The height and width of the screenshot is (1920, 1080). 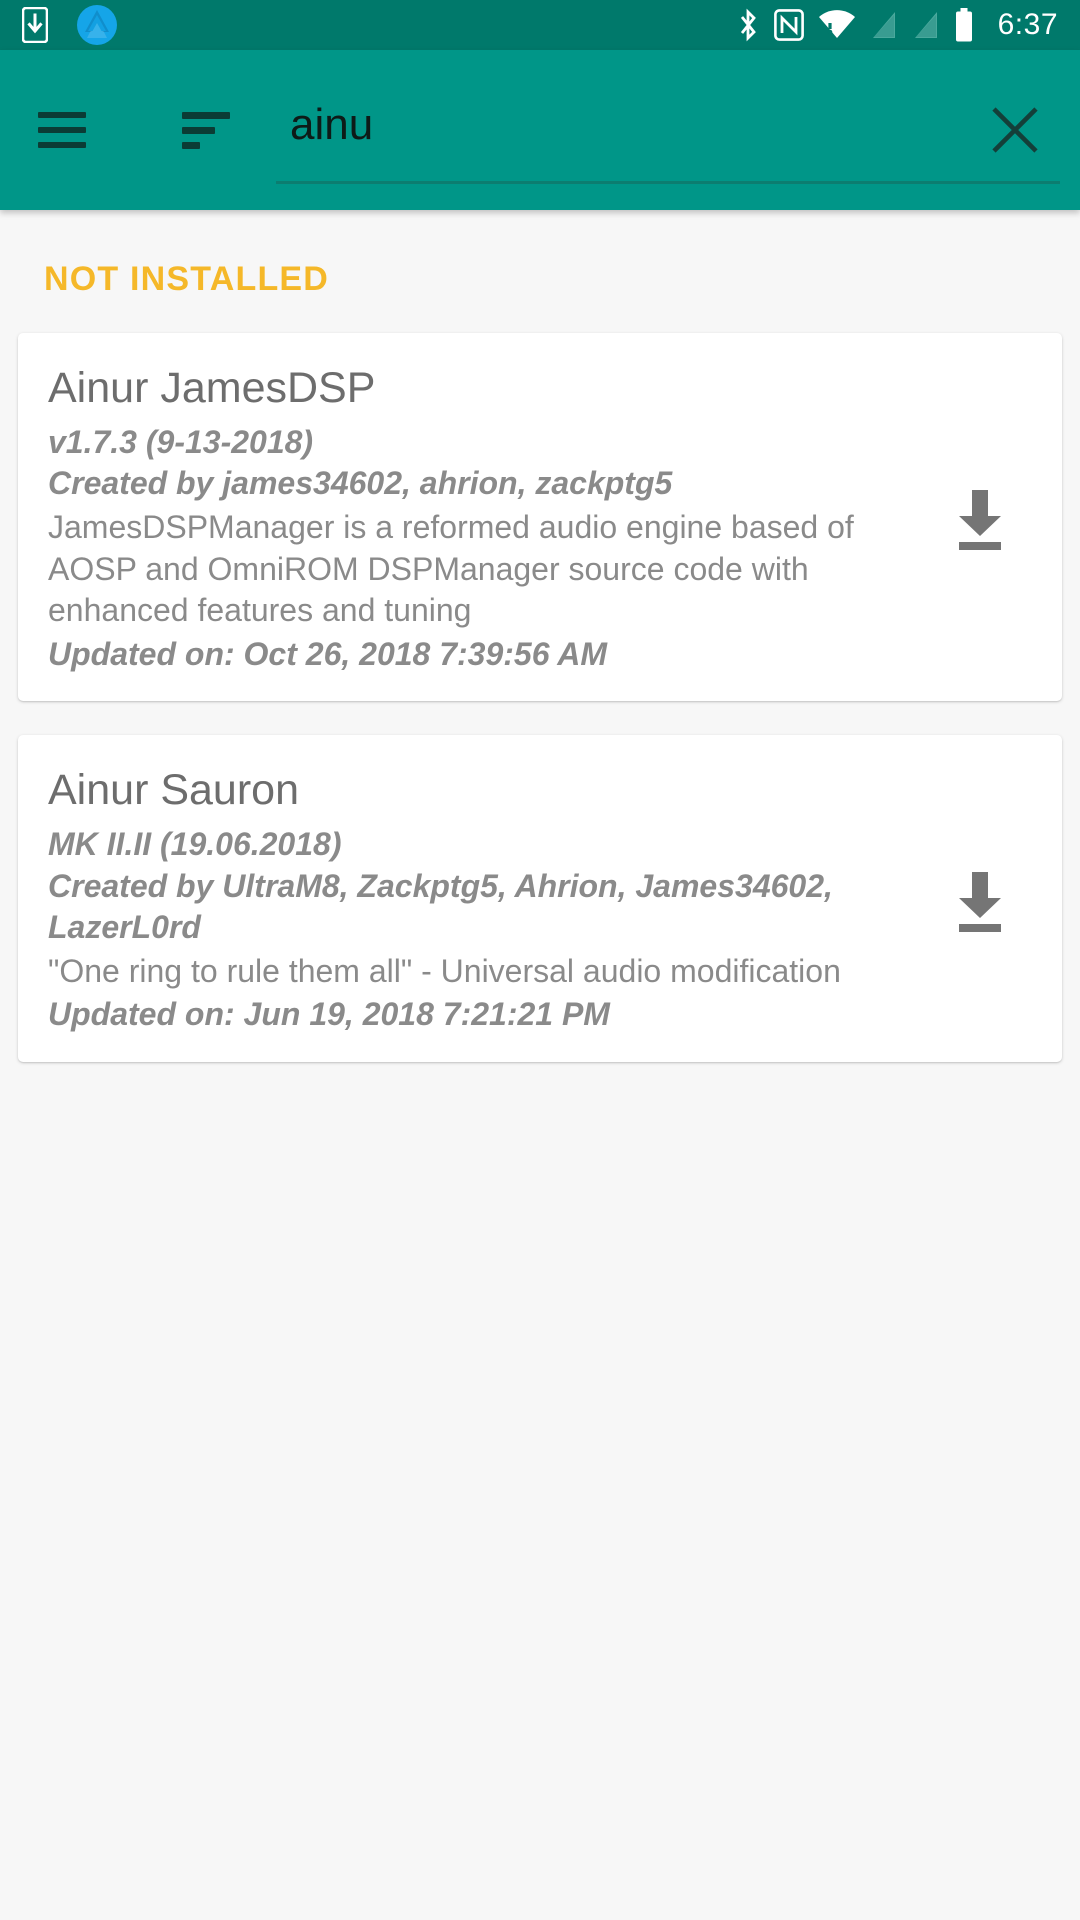 What do you see at coordinates (187, 279) in the screenshot?
I see `section-header-not-installed: NOT INSTALLED` at bounding box center [187, 279].